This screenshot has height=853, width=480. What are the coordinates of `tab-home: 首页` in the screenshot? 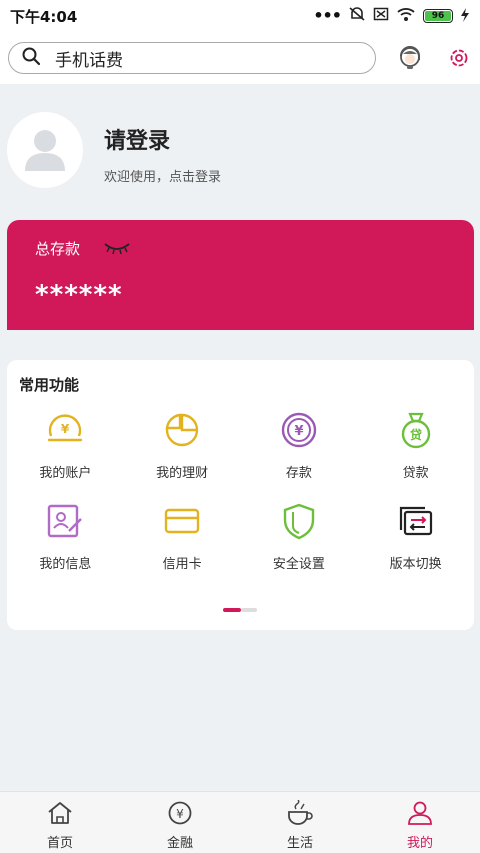 It's located at (60, 822).